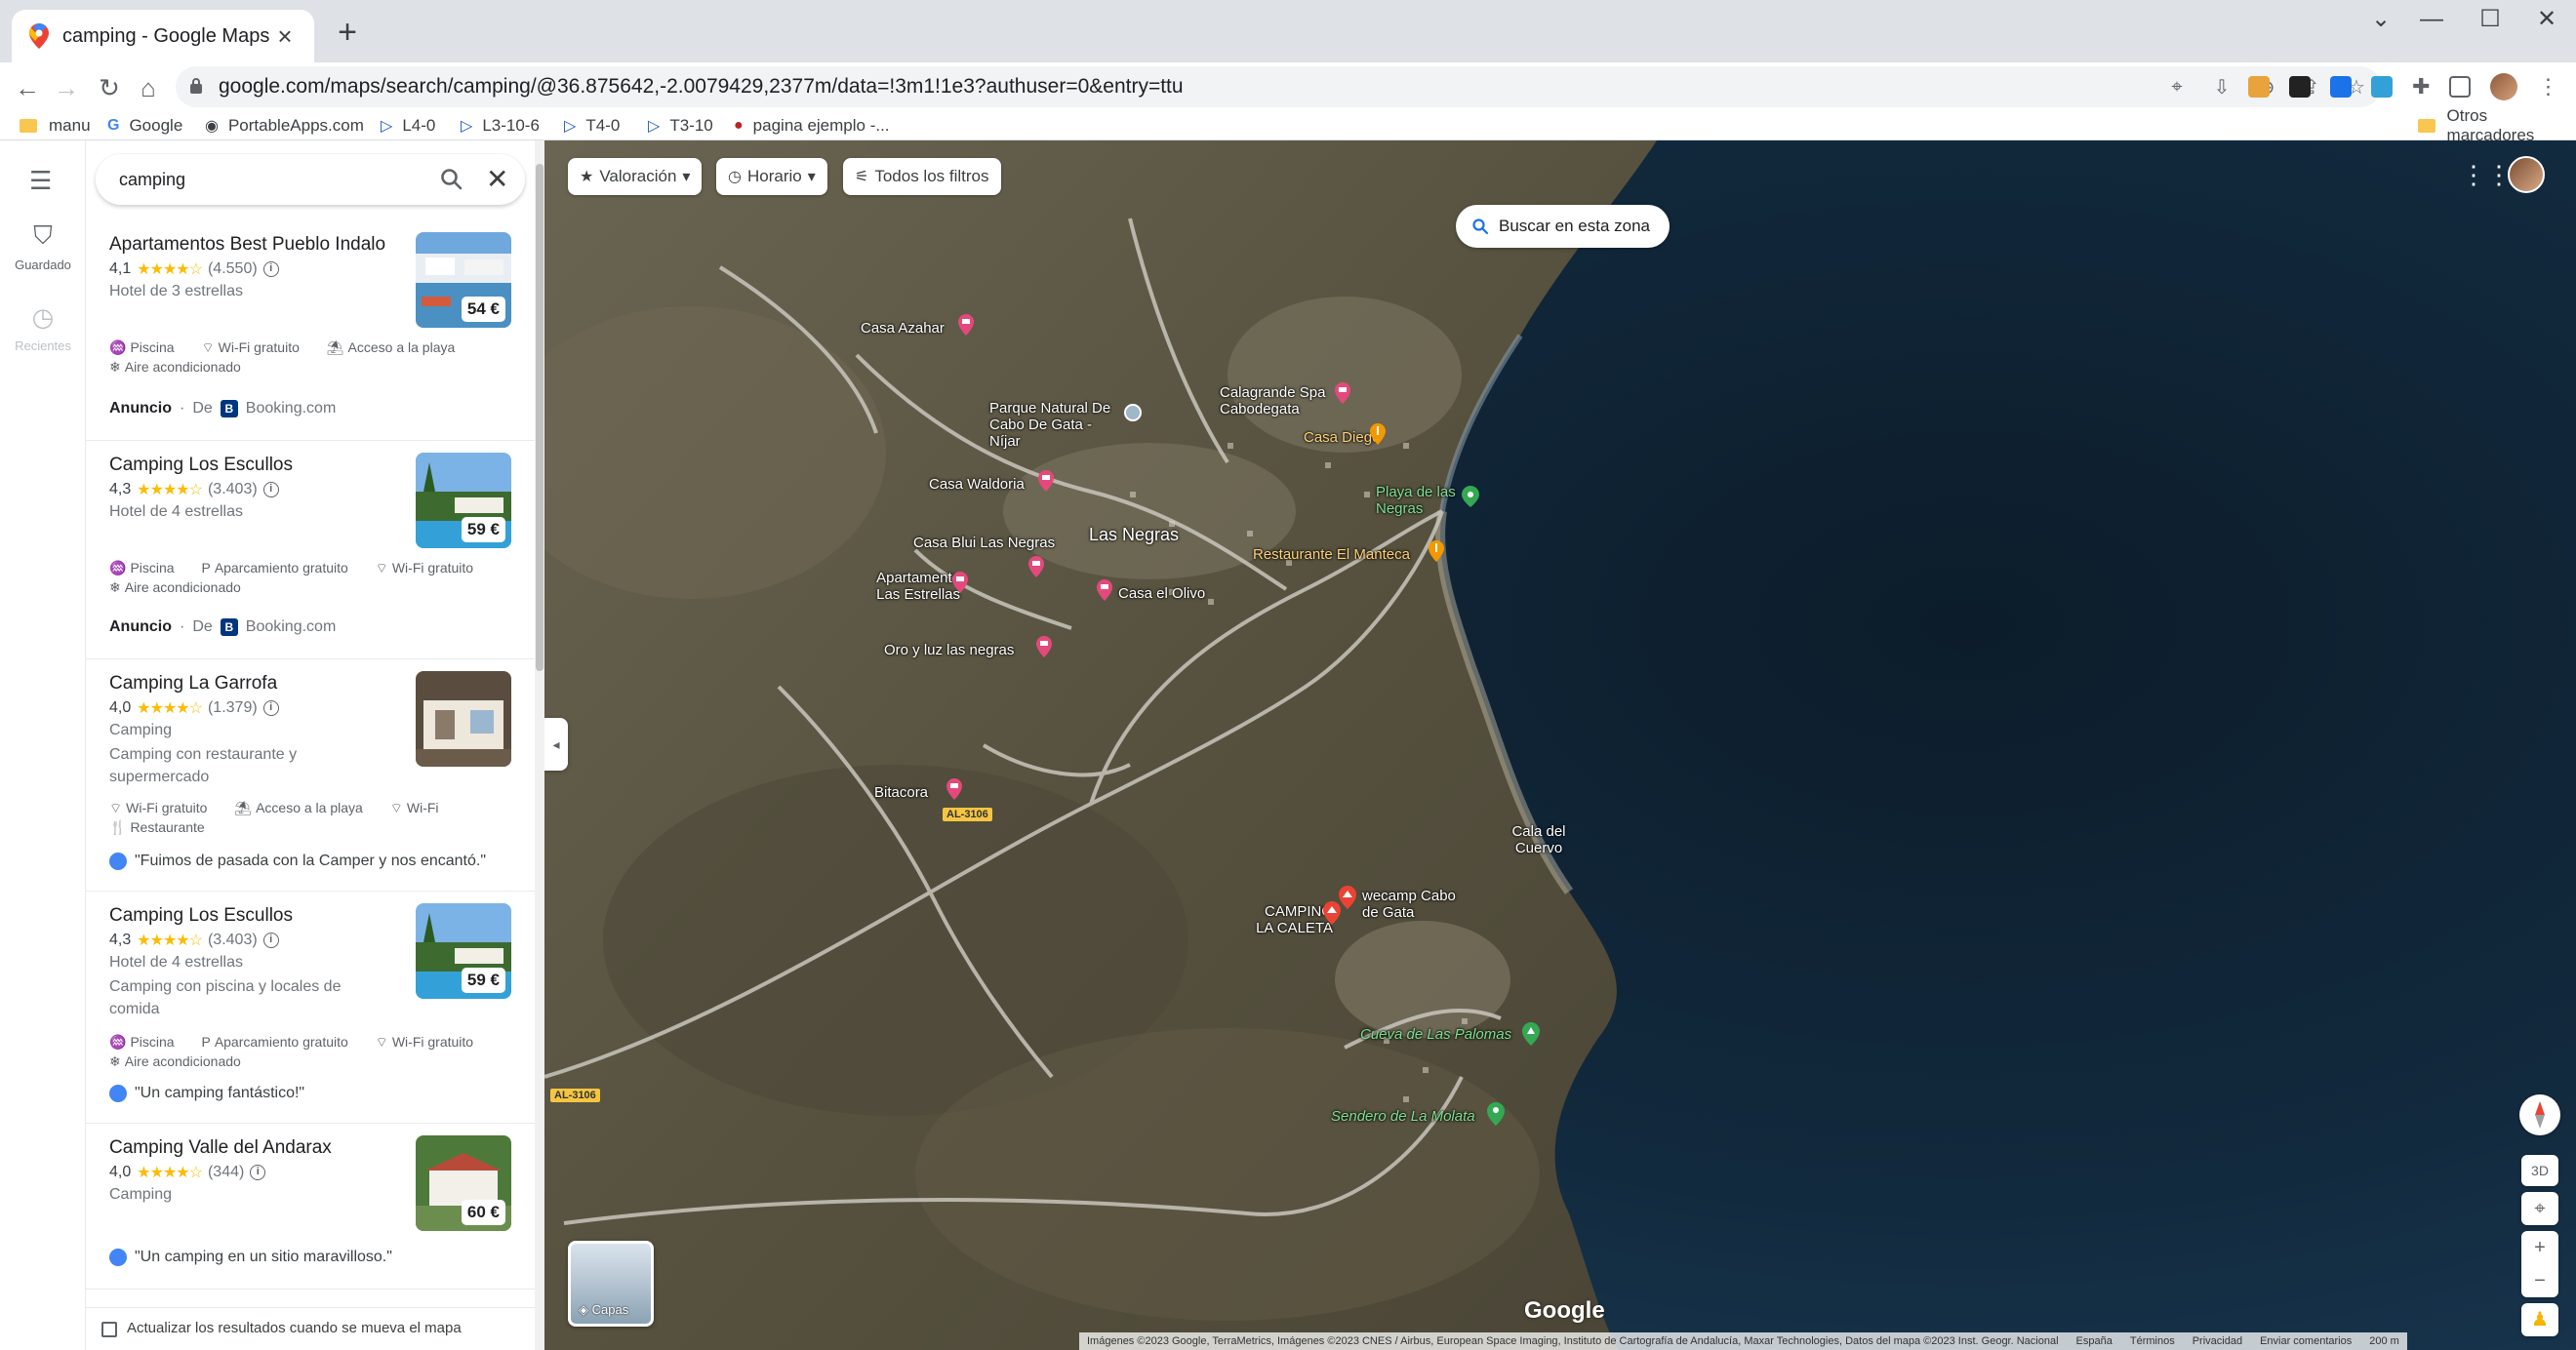  I want to click on close-icon: ✕, so click(497, 179).